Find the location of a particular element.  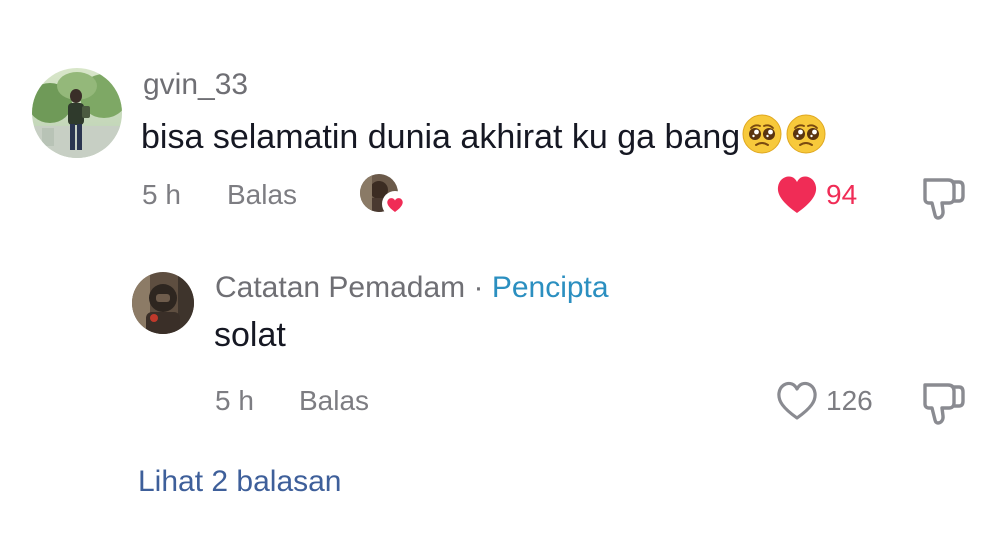

reply-username-line: Catatan Pemadam · Pencipta is located at coordinates (412, 288).